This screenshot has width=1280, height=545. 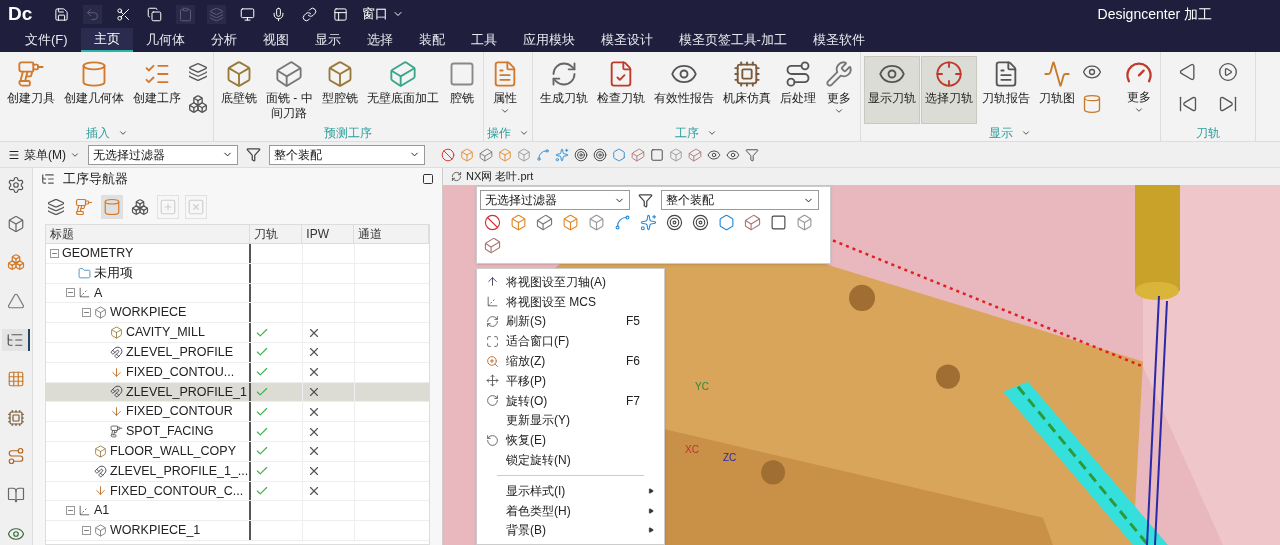 What do you see at coordinates (570, 420) in the screenshot?
I see `menu-item: 更新显示(Y)` at bounding box center [570, 420].